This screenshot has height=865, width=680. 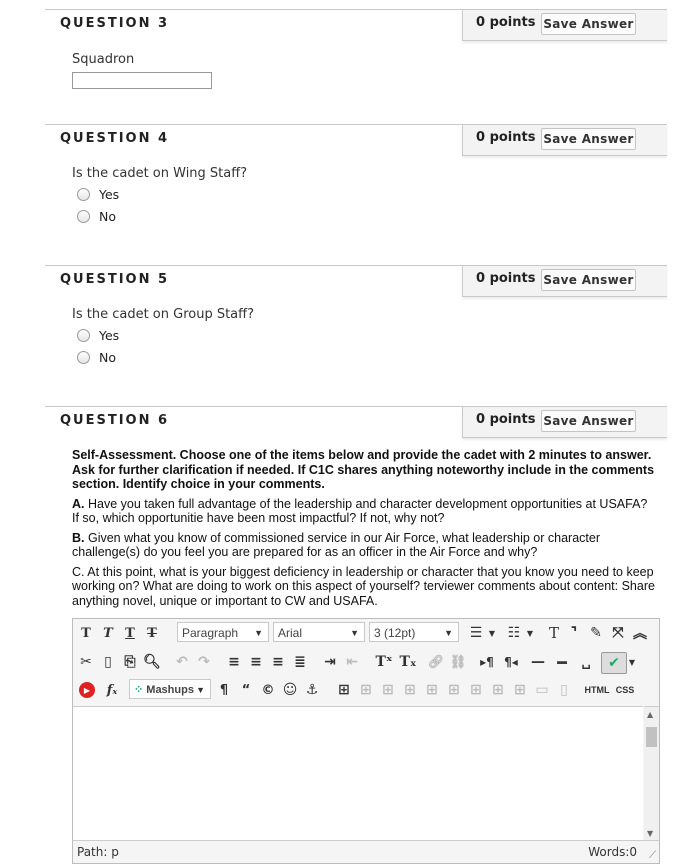 What do you see at coordinates (246, 690) in the screenshot?
I see `blockquote-icon: “` at bounding box center [246, 690].